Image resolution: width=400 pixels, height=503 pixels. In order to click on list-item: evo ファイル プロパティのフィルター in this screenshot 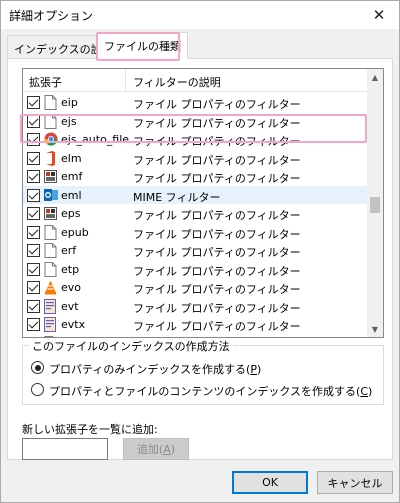, I will do `click(195, 287)`.